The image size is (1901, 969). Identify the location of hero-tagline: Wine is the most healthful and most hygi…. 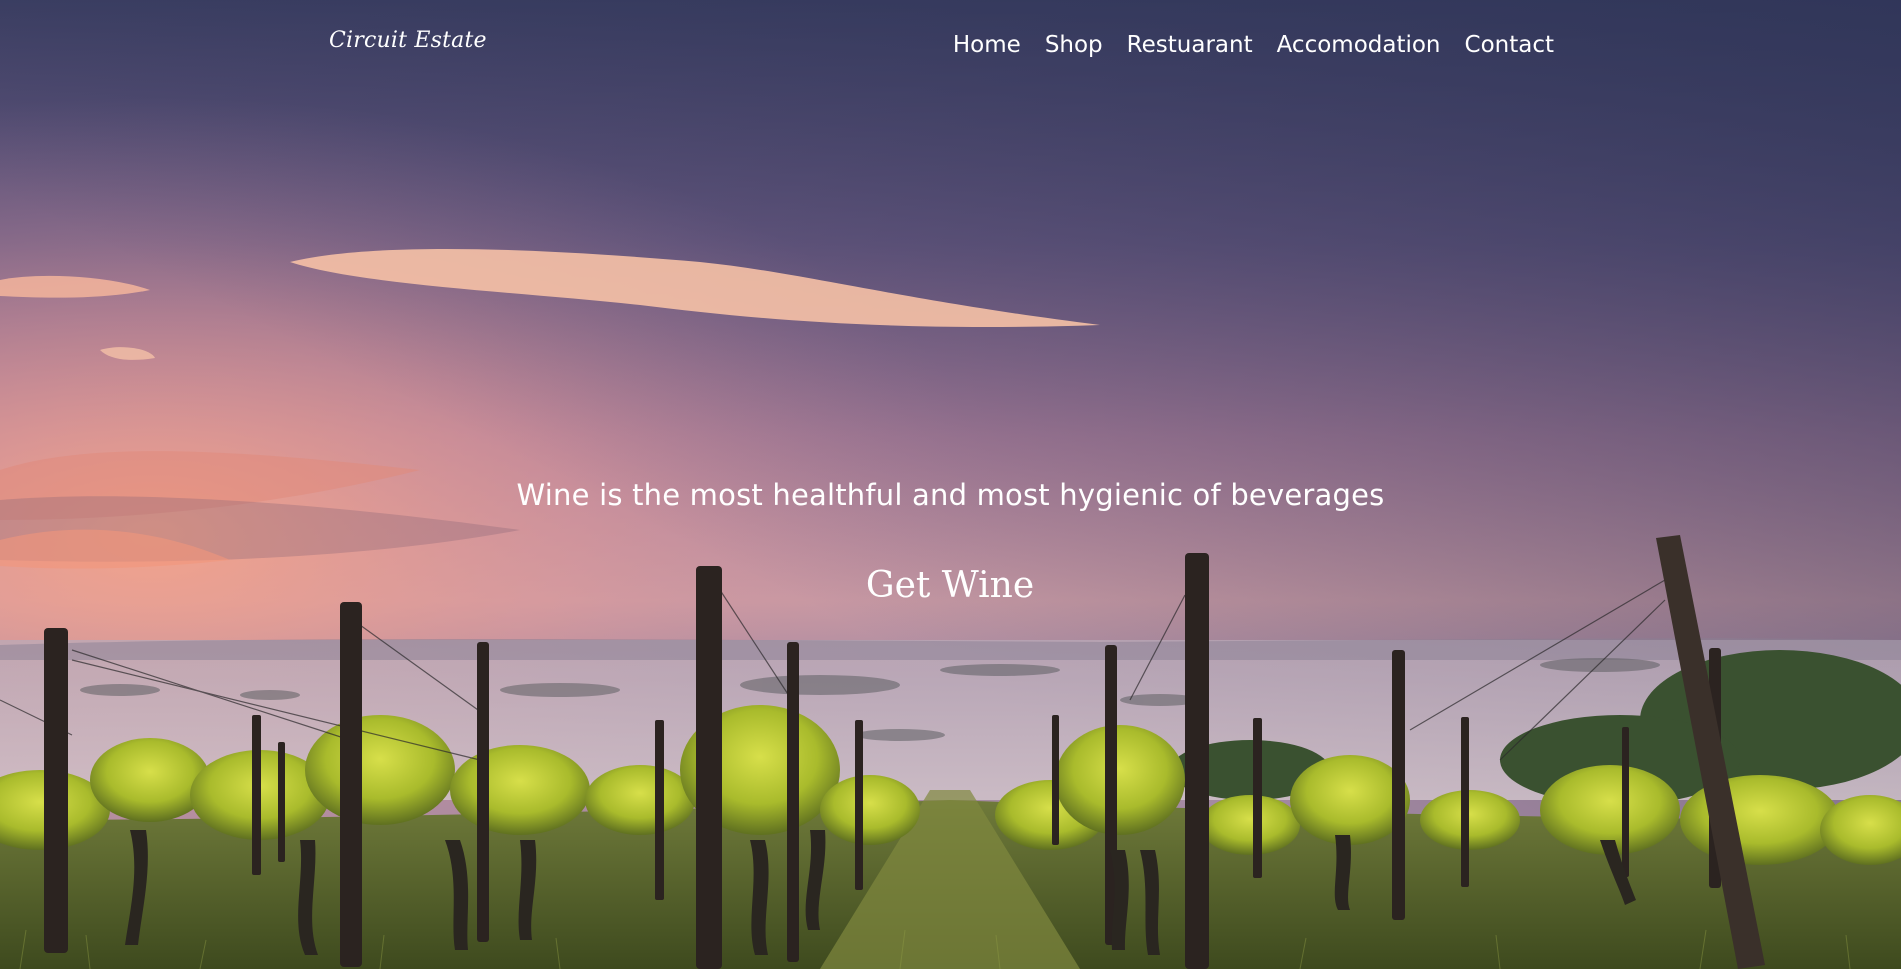
(950, 495).